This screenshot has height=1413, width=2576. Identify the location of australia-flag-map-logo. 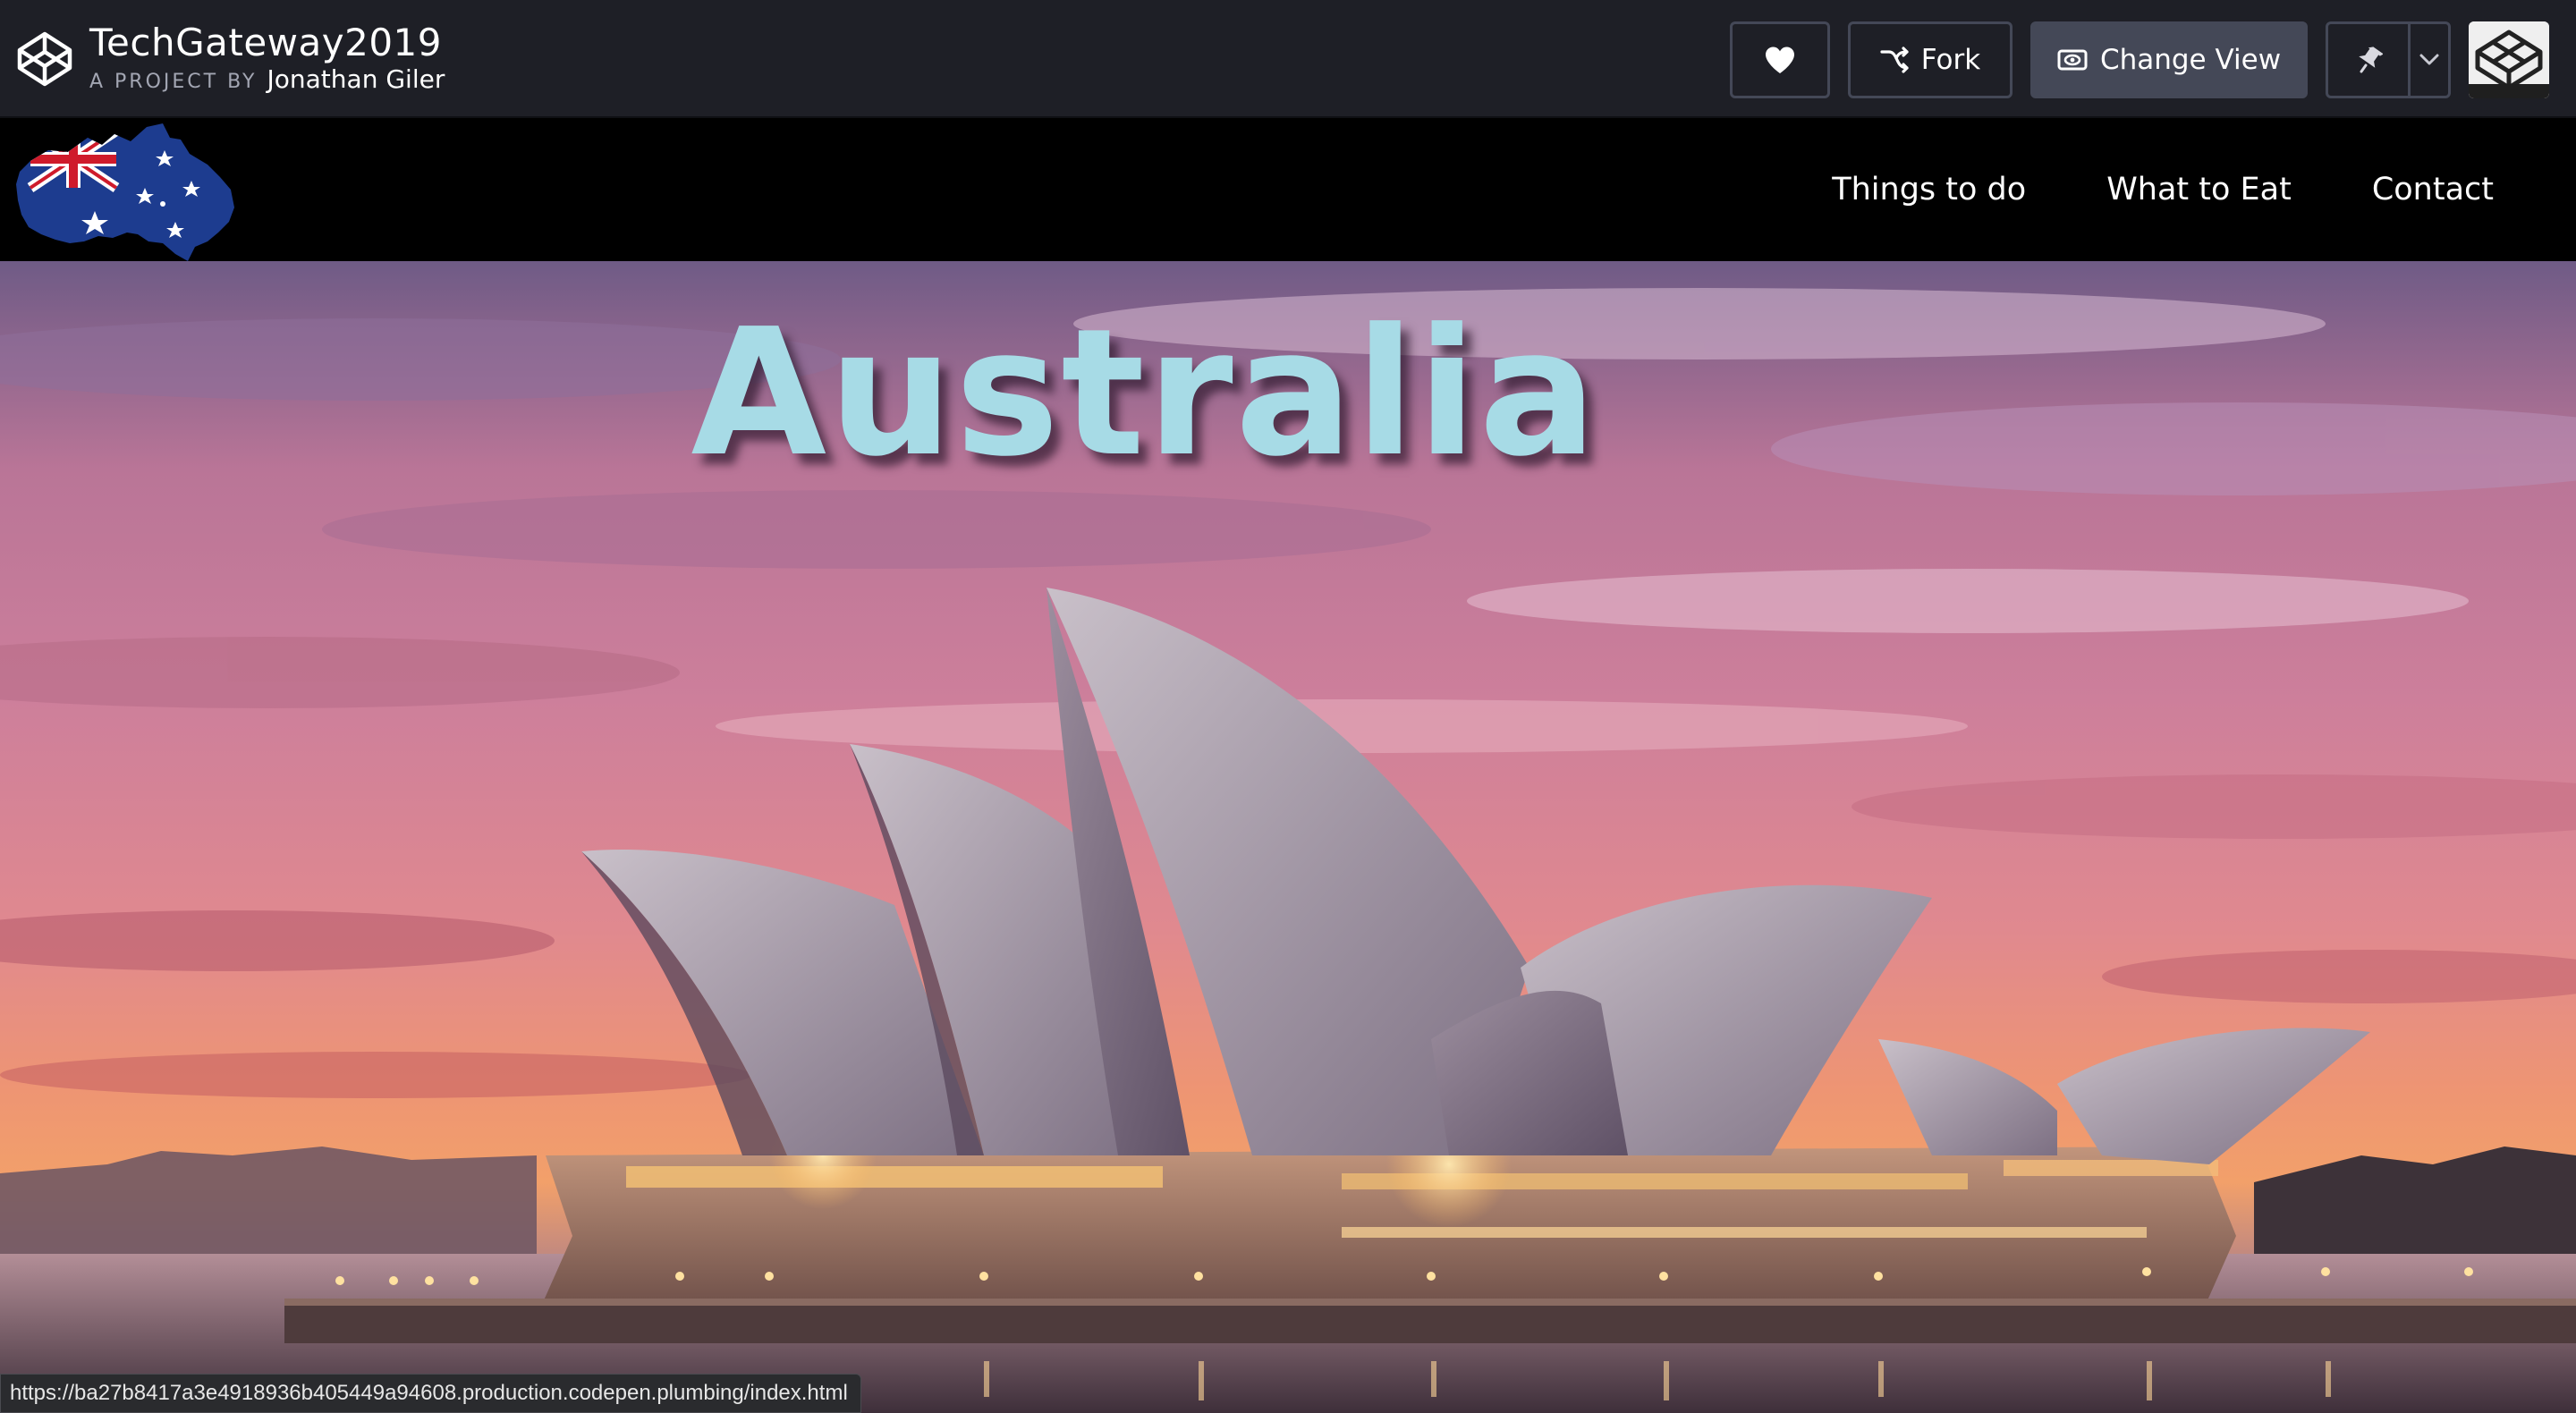
(130, 189).